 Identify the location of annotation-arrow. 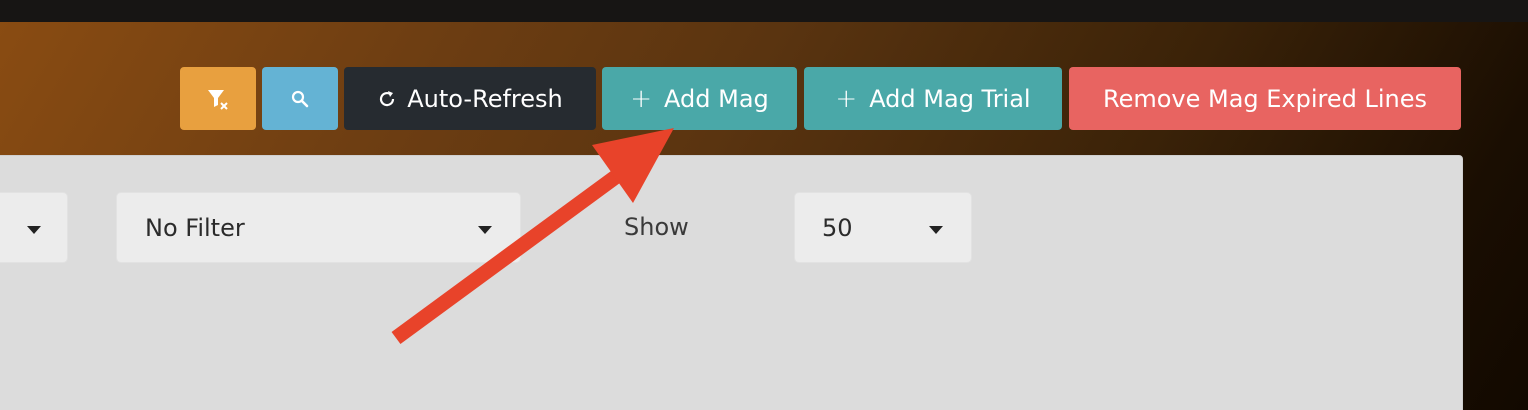
(532, 236).